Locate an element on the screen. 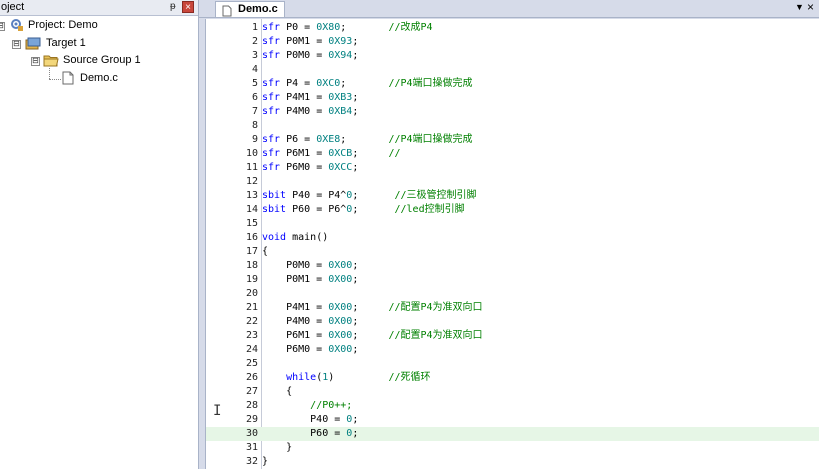 The width and height of the screenshot is (819, 469). code-line: 12 is located at coordinates (512, 182).